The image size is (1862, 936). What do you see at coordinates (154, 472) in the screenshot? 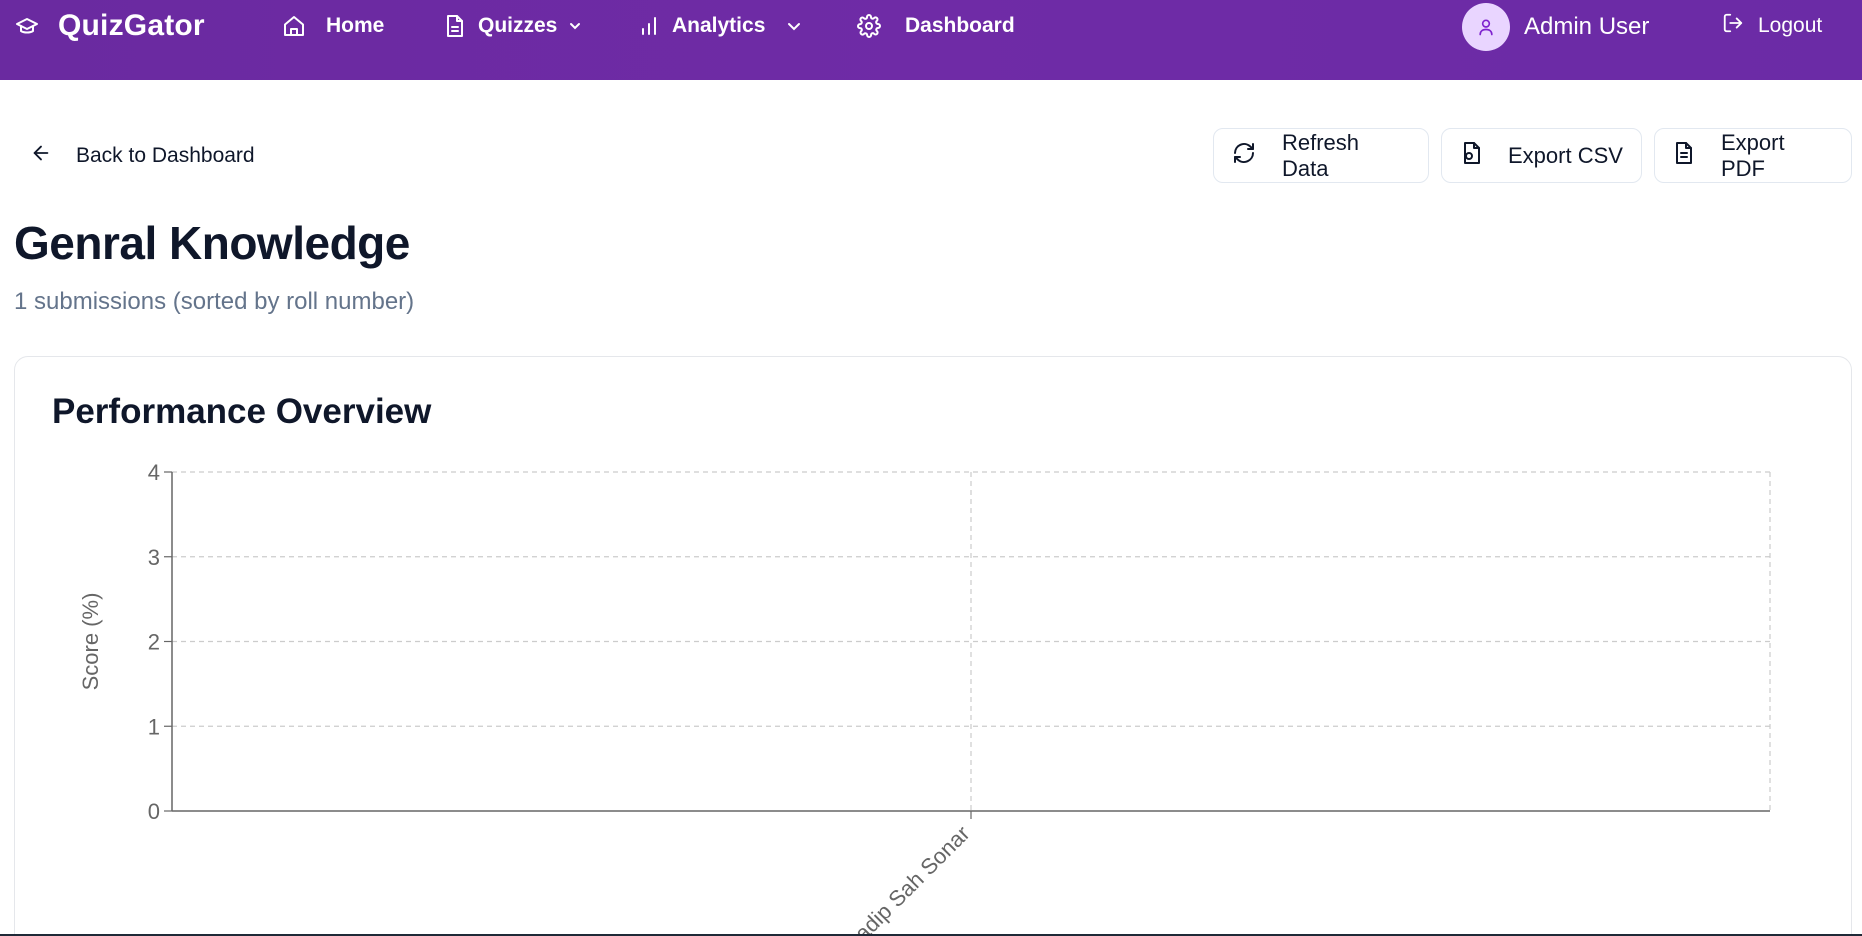
I see `y-tick-label: 4` at bounding box center [154, 472].